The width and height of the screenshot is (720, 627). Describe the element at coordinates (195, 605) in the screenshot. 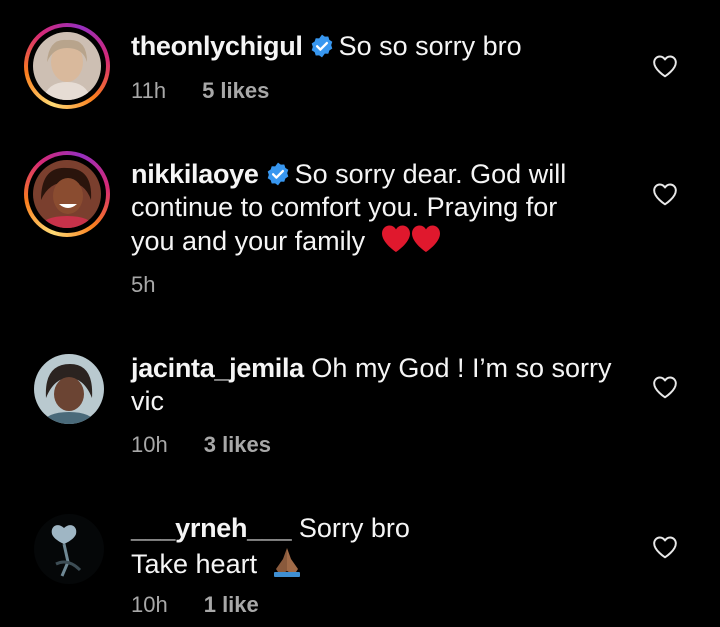

I see `comment-meta: 10h 1 like` at that location.